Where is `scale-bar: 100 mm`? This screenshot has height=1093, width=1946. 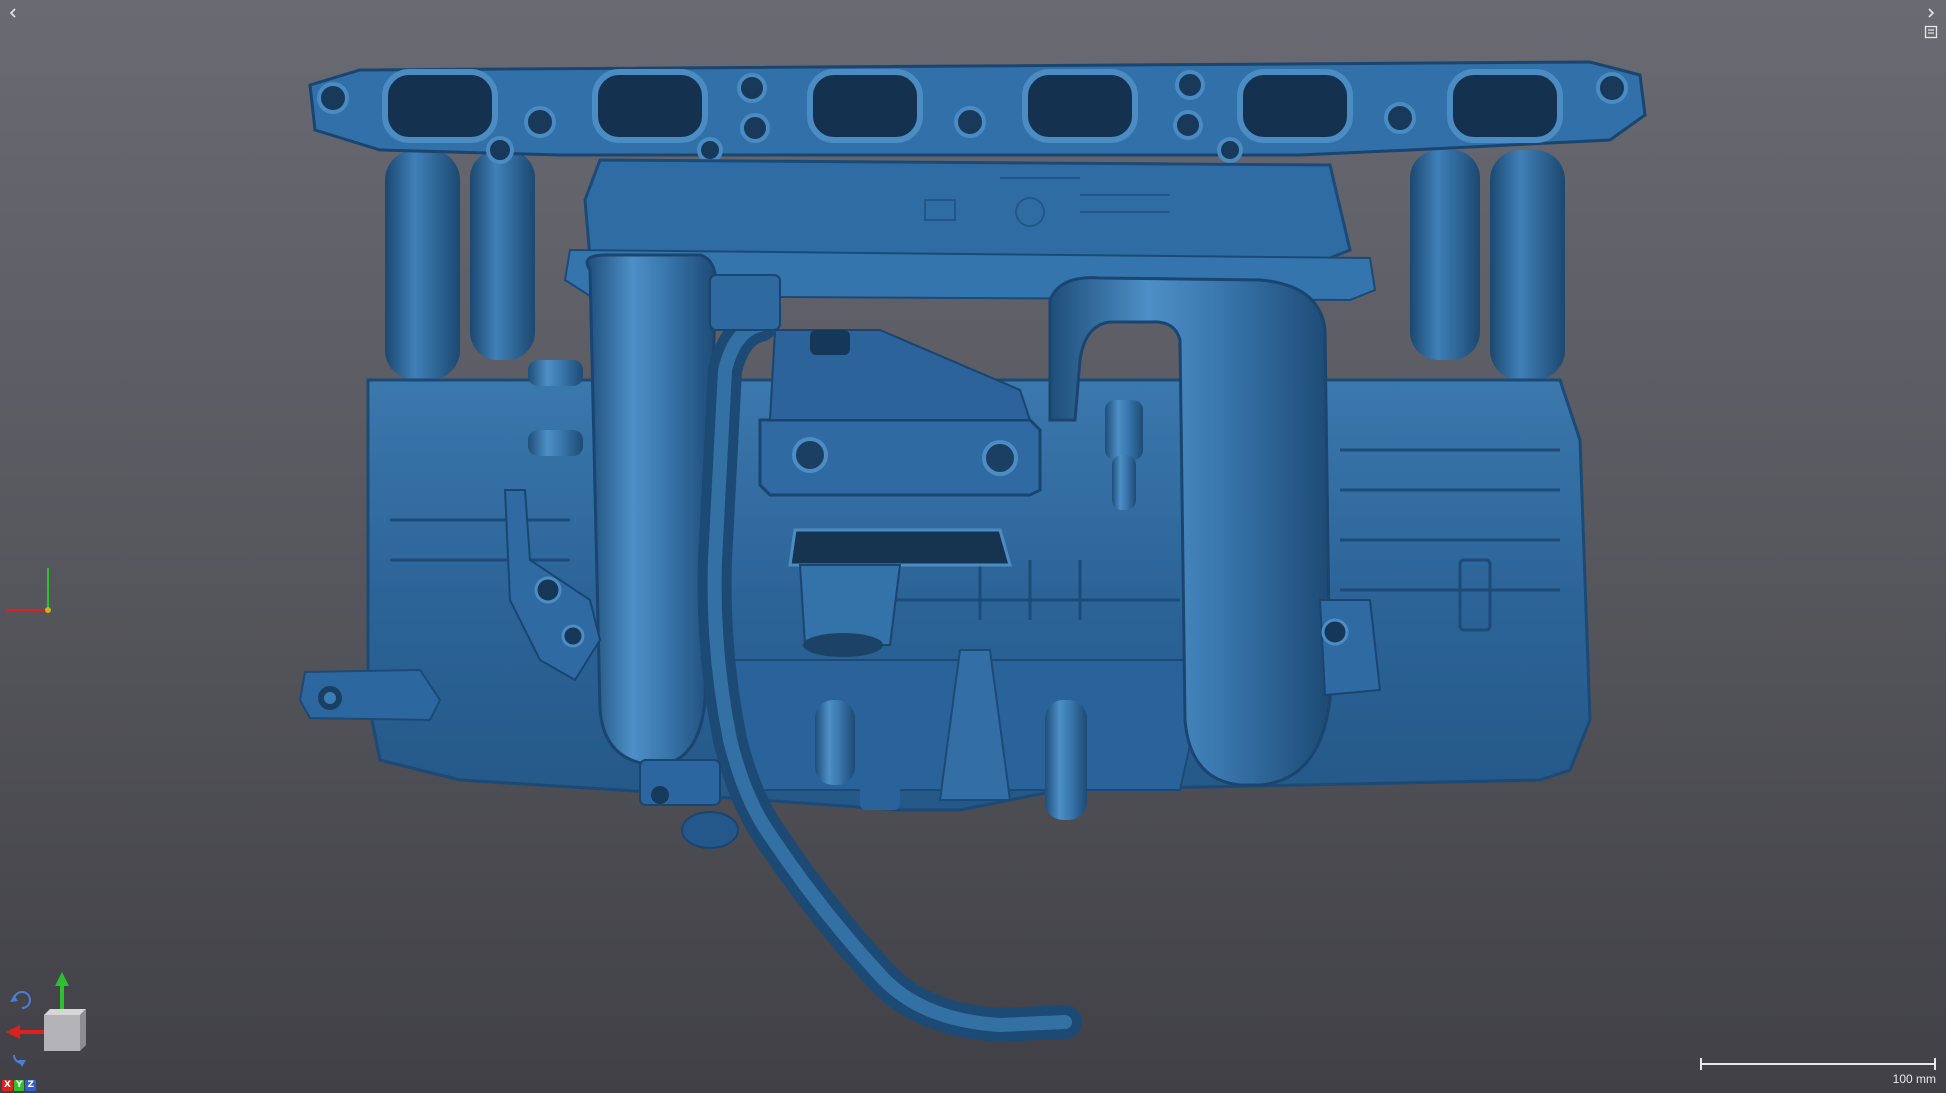
scale-bar: 100 mm is located at coordinates (1820, 1073).